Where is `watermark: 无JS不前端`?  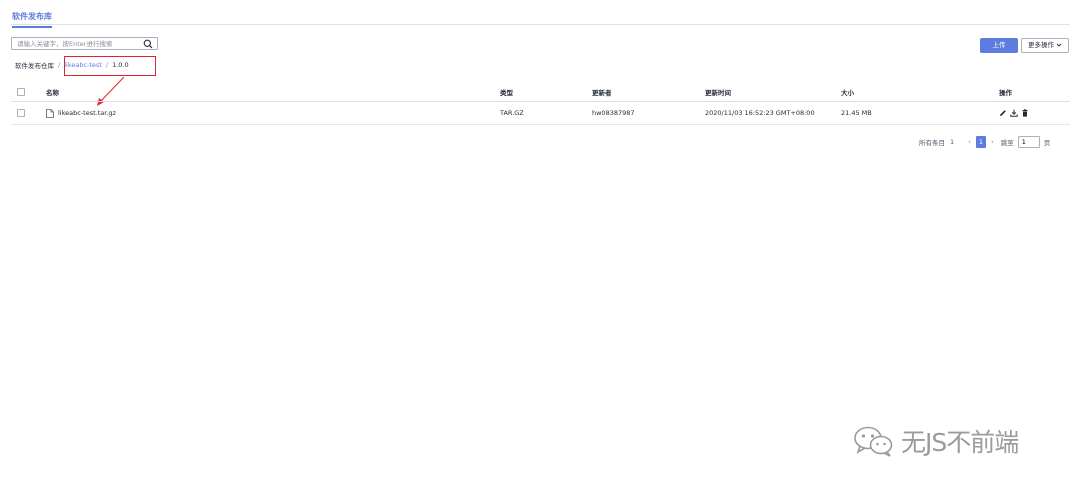 watermark: 无JS不前端 is located at coordinates (936, 441).